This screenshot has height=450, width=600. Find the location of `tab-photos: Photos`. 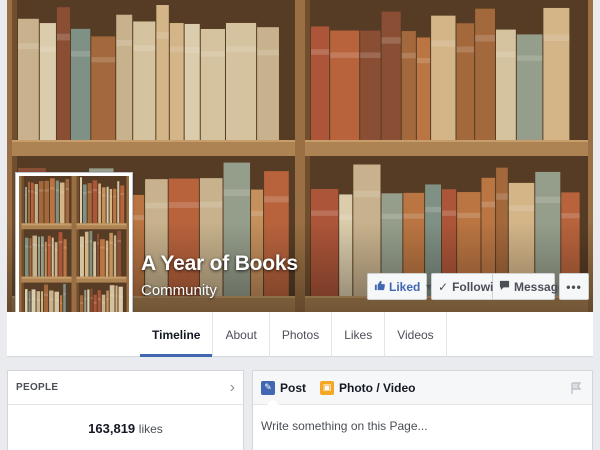

tab-photos: Photos is located at coordinates (301, 334).